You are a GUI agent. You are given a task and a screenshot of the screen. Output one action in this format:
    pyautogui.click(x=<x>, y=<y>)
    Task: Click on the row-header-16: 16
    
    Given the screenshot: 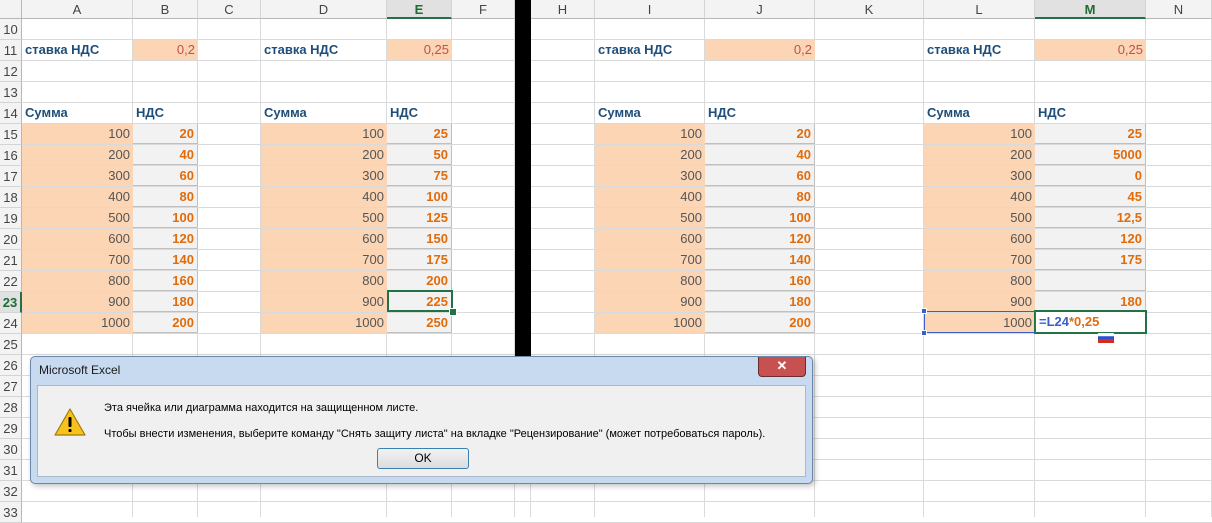 What is the action you would take?
    pyautogui.click(x=11, y=155)
    